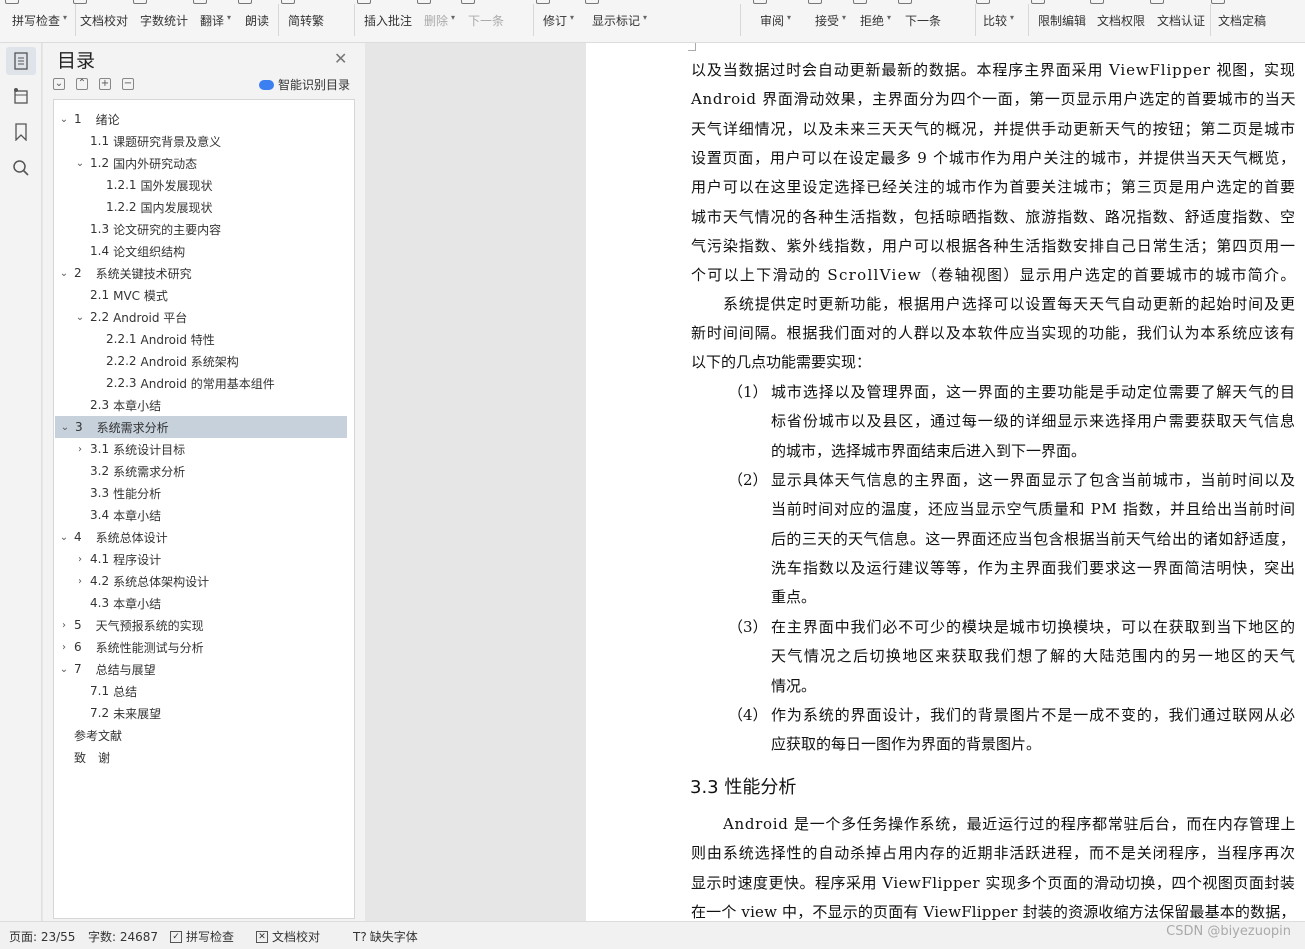 This screenshot has width=1305, height=949. Describe the element at coordinates (616, 21) in the screenshot. I see `ribbon-button-label: 显示标记` at that location.